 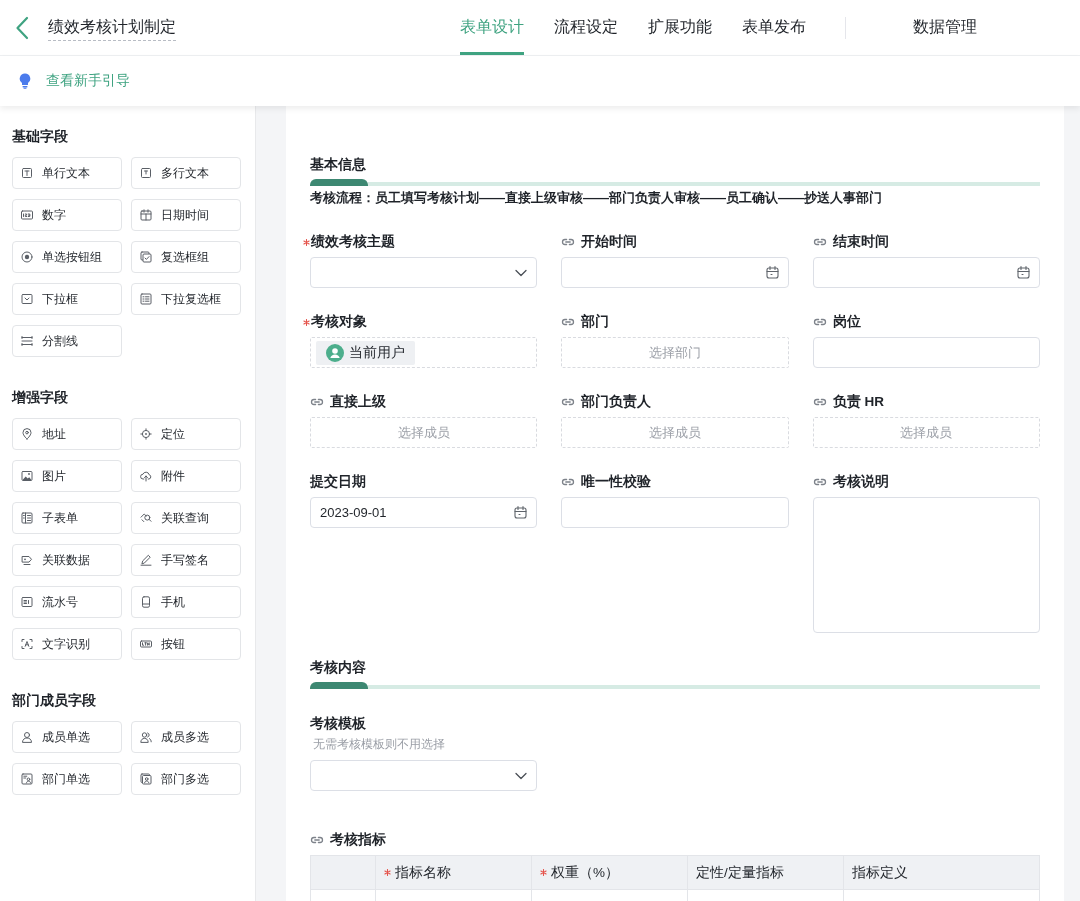 I want to click on field-type-button: 复选框组, so click(x=186, y=257).